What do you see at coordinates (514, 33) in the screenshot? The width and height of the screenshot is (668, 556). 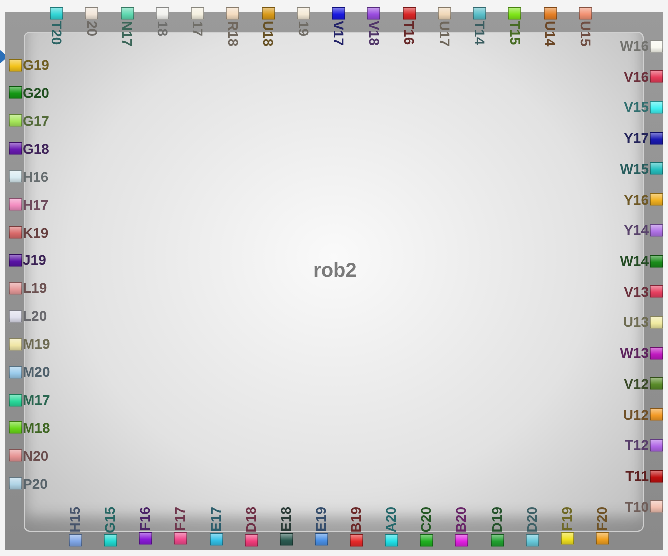 I see `pin-label: T15` at bounding box center [514, 33].